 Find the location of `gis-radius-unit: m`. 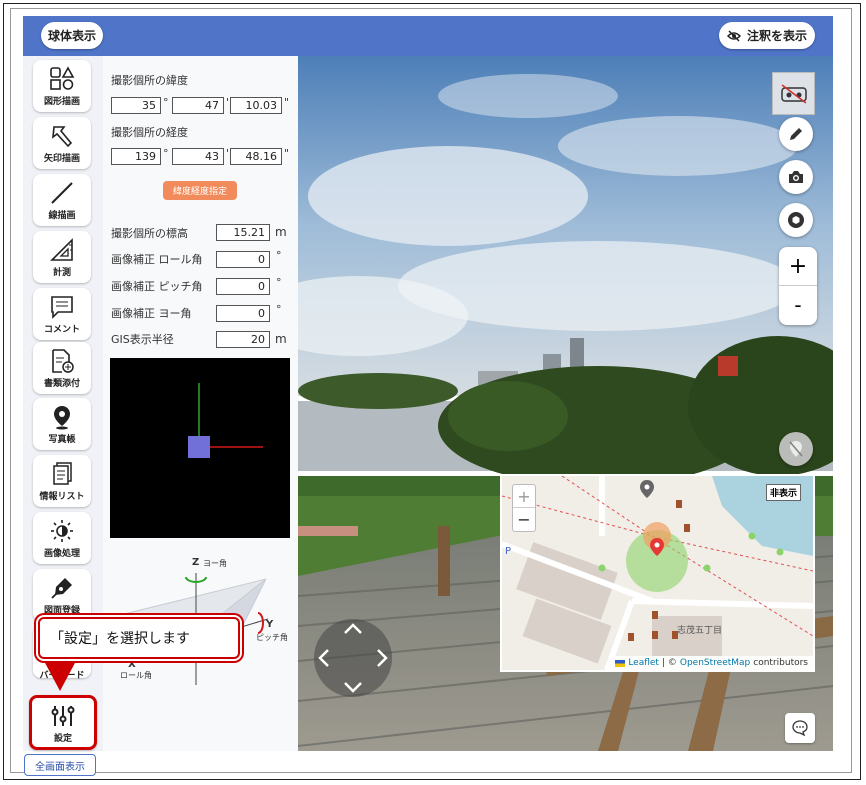

gis-radius-unit: m is located at coordinates (281, 339).